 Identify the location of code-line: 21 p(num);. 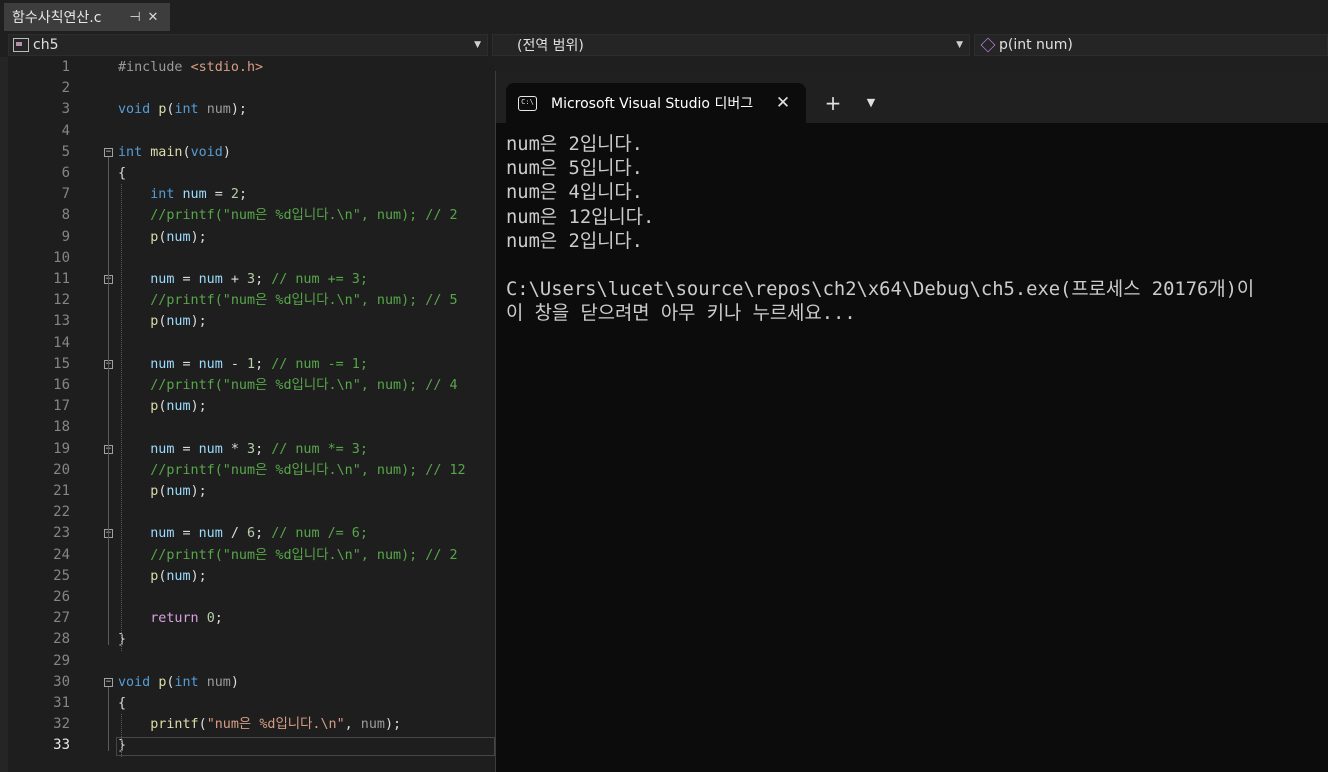
(251, 491).